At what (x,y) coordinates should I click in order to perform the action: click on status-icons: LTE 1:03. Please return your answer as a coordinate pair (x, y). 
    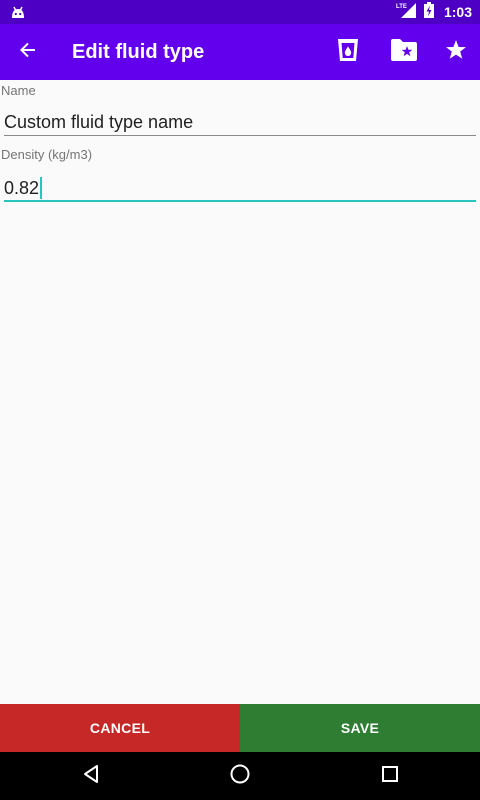
    Looking at the image, I should click on (434, 12).